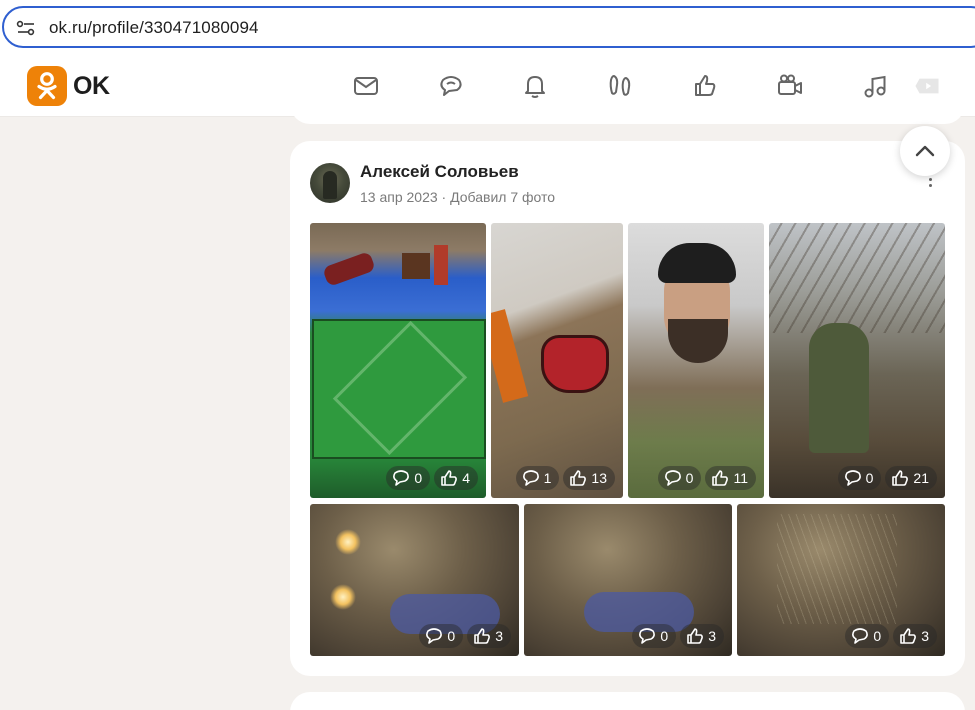  Describe the element at coordinates (432, 478) in the screenshot. I see `photo-stats: 0 4` at that location.